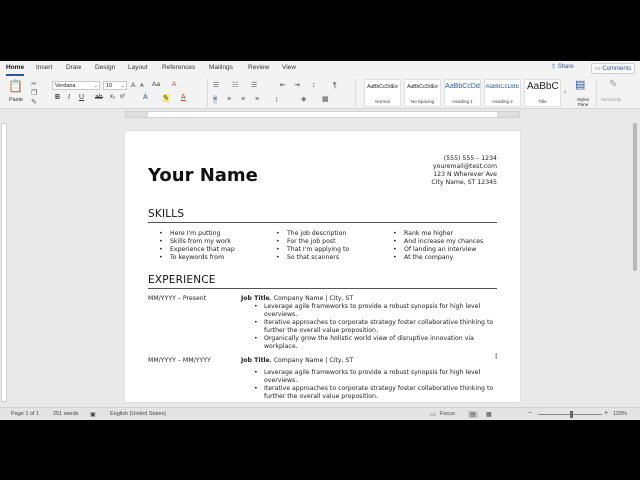  I want to click on grow-font-icon: A, so click(133, 85).